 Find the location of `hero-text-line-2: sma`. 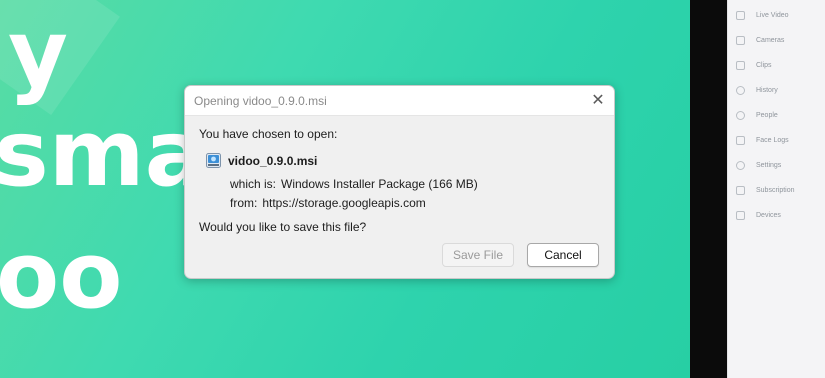

hero-text-line-2: sma is located at coordinates (103, 153).